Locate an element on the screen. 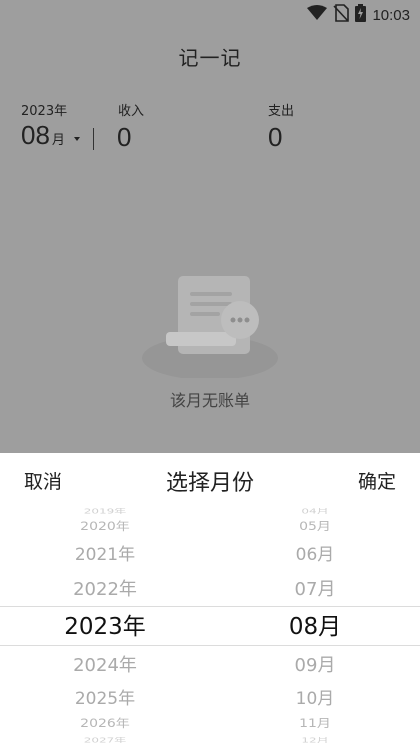 The width and height of the screenshot is (420, 748). battery-charging-icon is located at coordinates (361, 15).